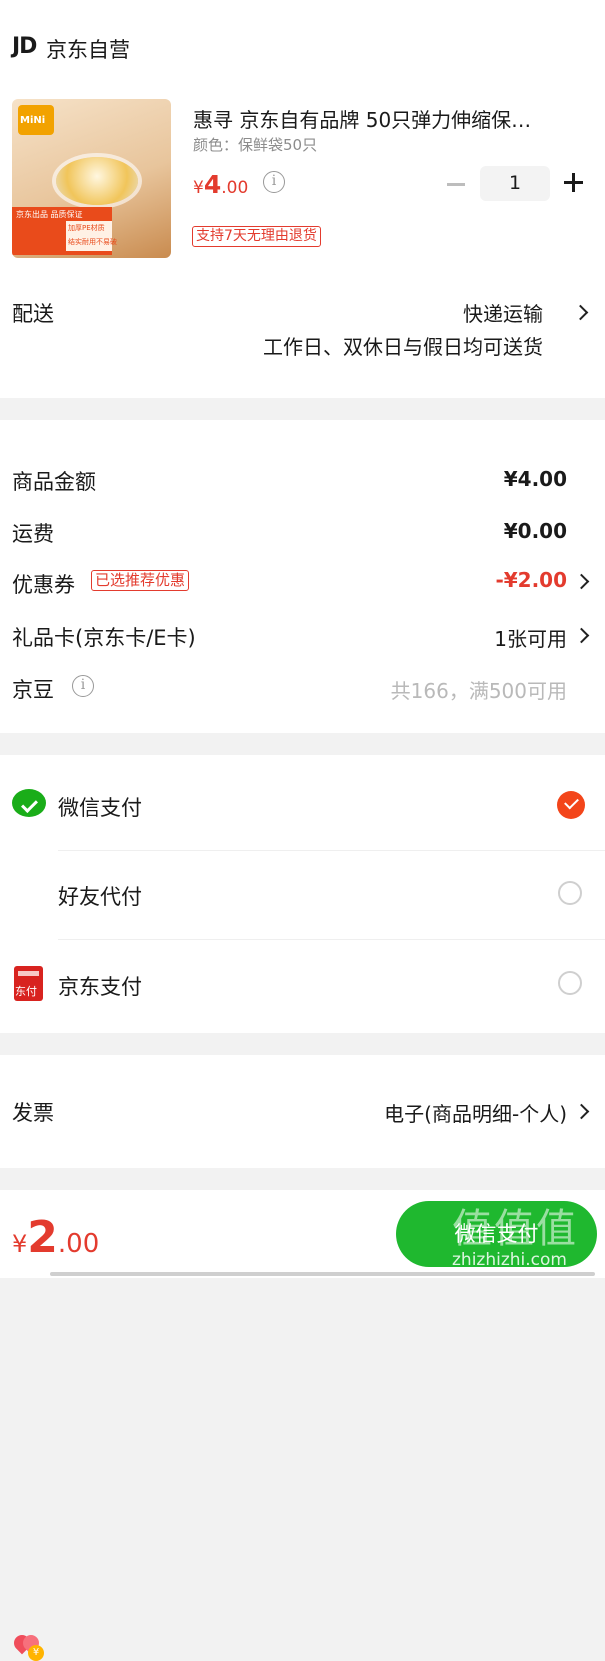  I want to click on product-image: MiNi 京东出品 品质保证 加厚PE材质 结实耐用不易破, so click(91, 178).